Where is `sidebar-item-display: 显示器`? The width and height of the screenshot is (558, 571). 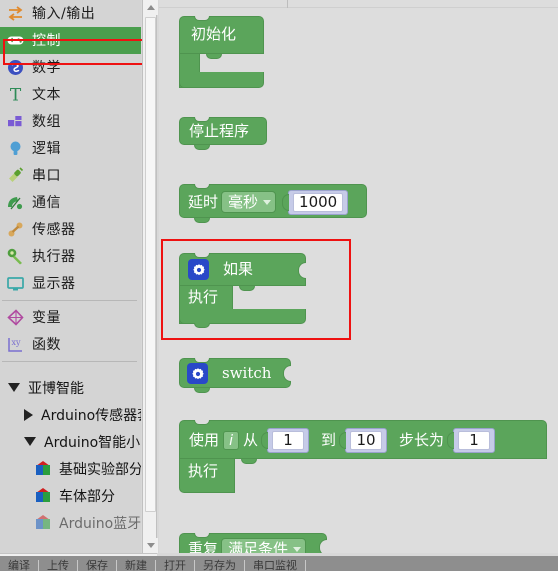
sidebar-item-display: 显示器 is located at coordinates (70, 283).